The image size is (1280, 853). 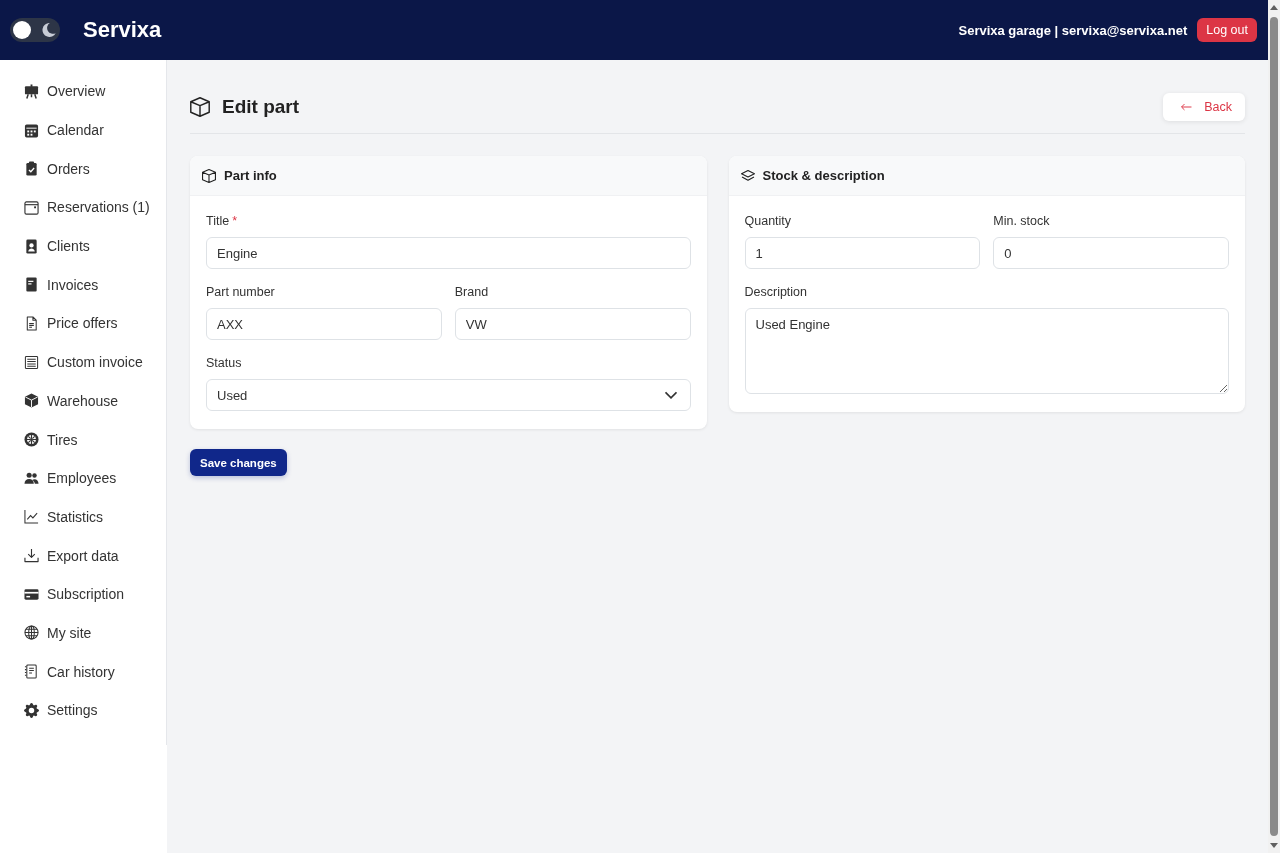 What do you see at coordinates (31, 556) in the screenshot?
I see `download-icon` at bounding box center [31, 556].